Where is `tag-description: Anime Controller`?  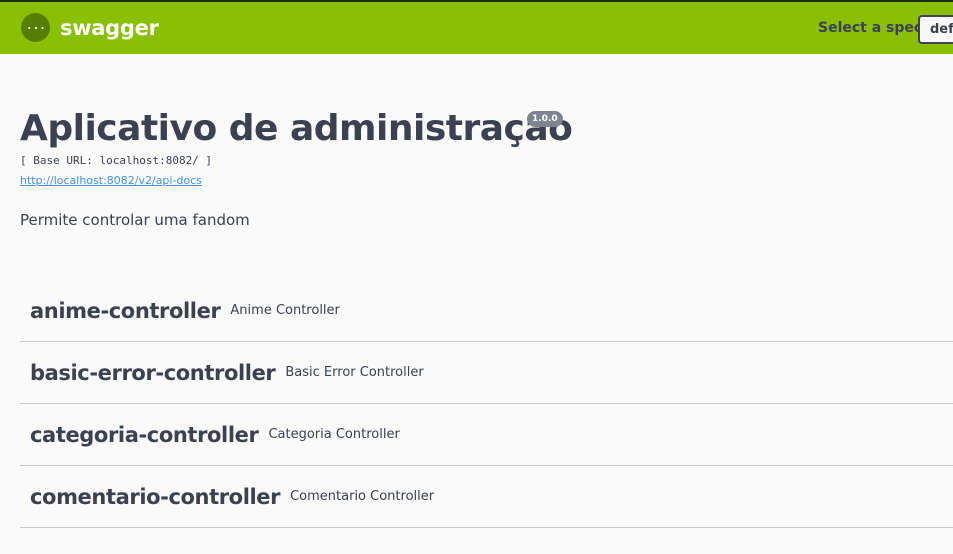
tag-description: Anime Controller is located at coordinates (285, 310).